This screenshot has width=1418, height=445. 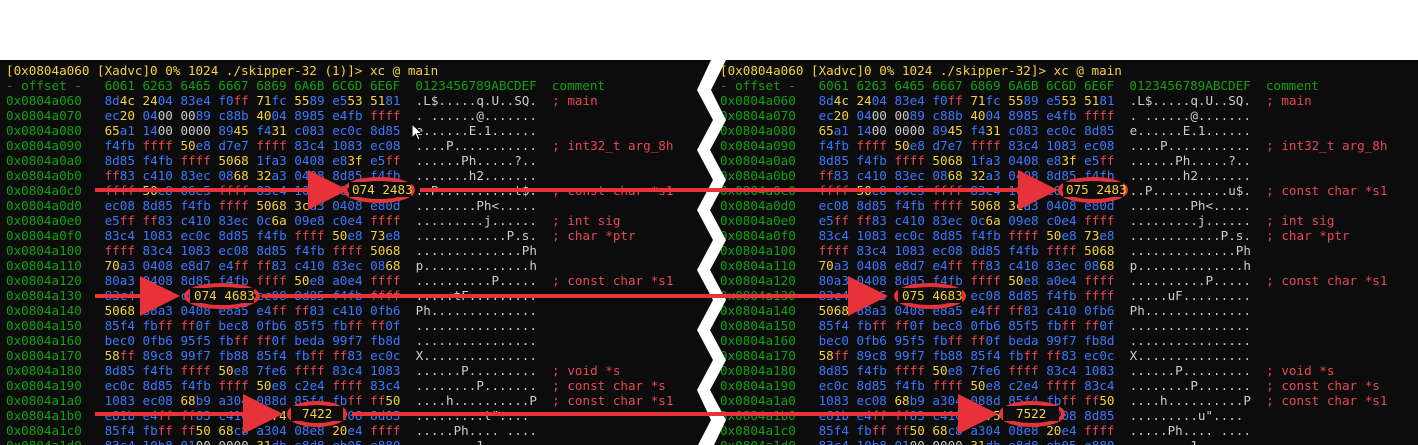 What do you see at coordinates (711, 252) in the screenshot?
I see `tear-divider` at bounding box center [711, 252].